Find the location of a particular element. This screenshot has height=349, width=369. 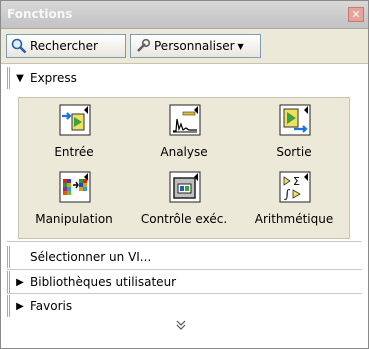

customize-label: Personnaliser is located at coordinates (194, 46).